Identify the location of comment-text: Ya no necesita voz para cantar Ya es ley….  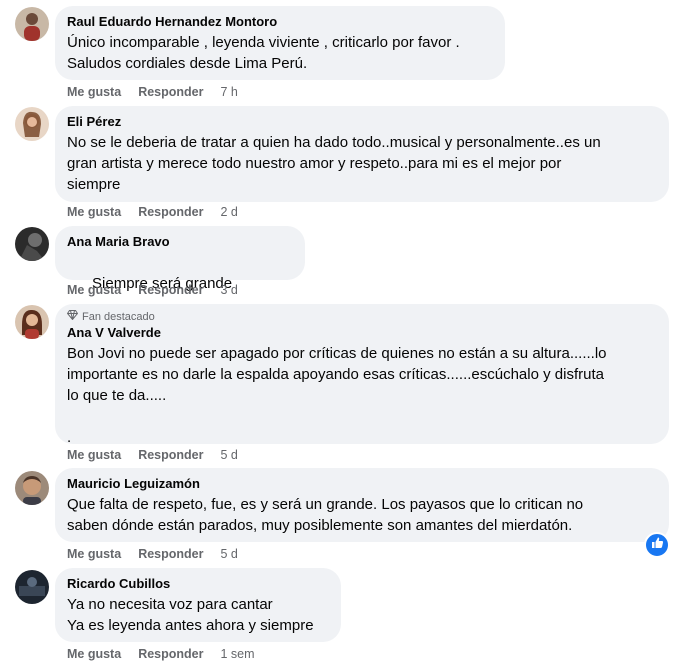
(190, 615).